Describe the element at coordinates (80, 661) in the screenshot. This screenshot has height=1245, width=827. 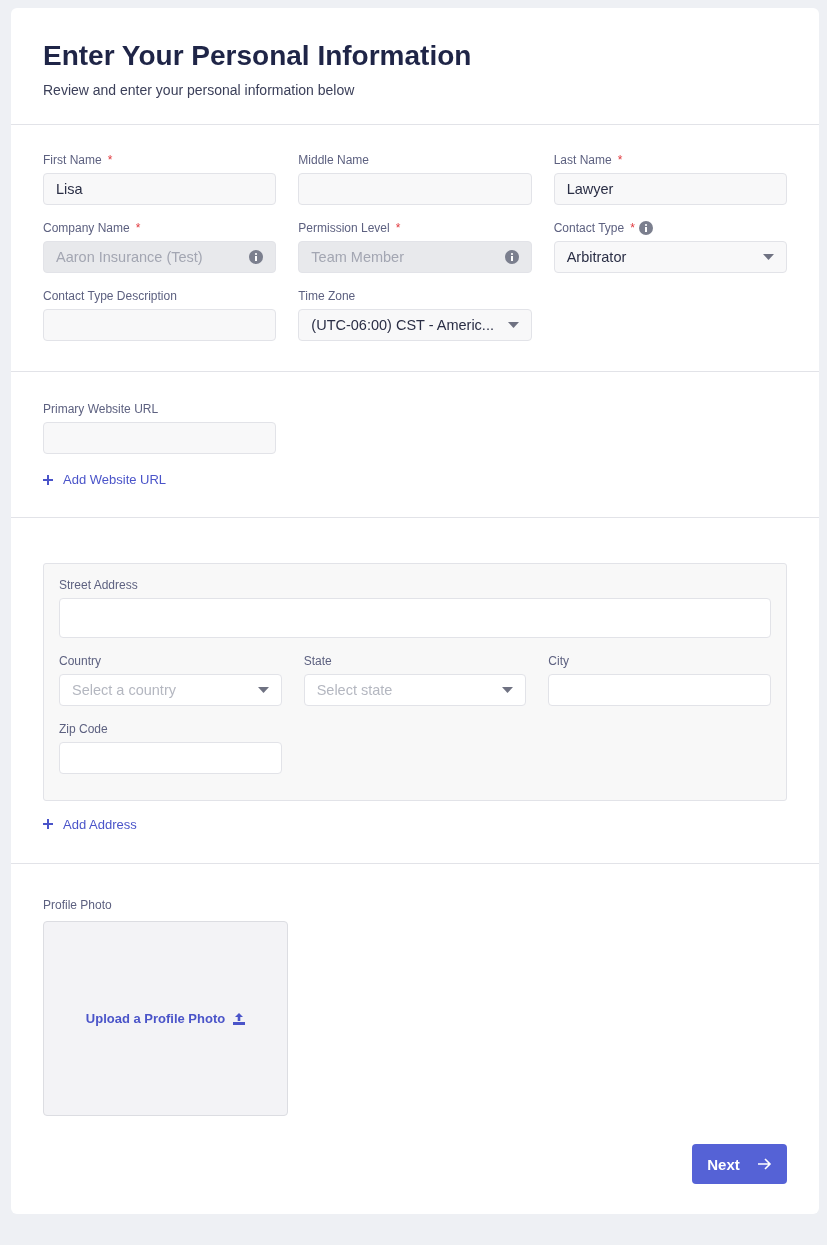
I see `field-label: Country` at that location.